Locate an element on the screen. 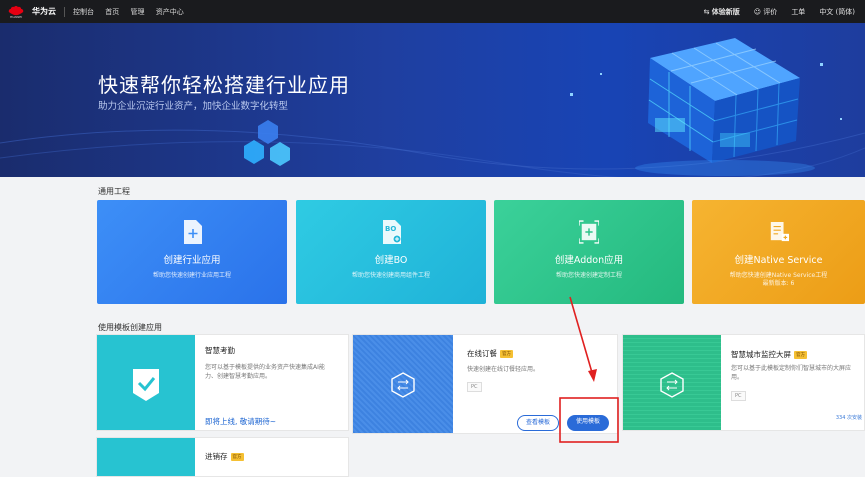  card-title: 创建行业应用 is located at coordinates (192, 260).